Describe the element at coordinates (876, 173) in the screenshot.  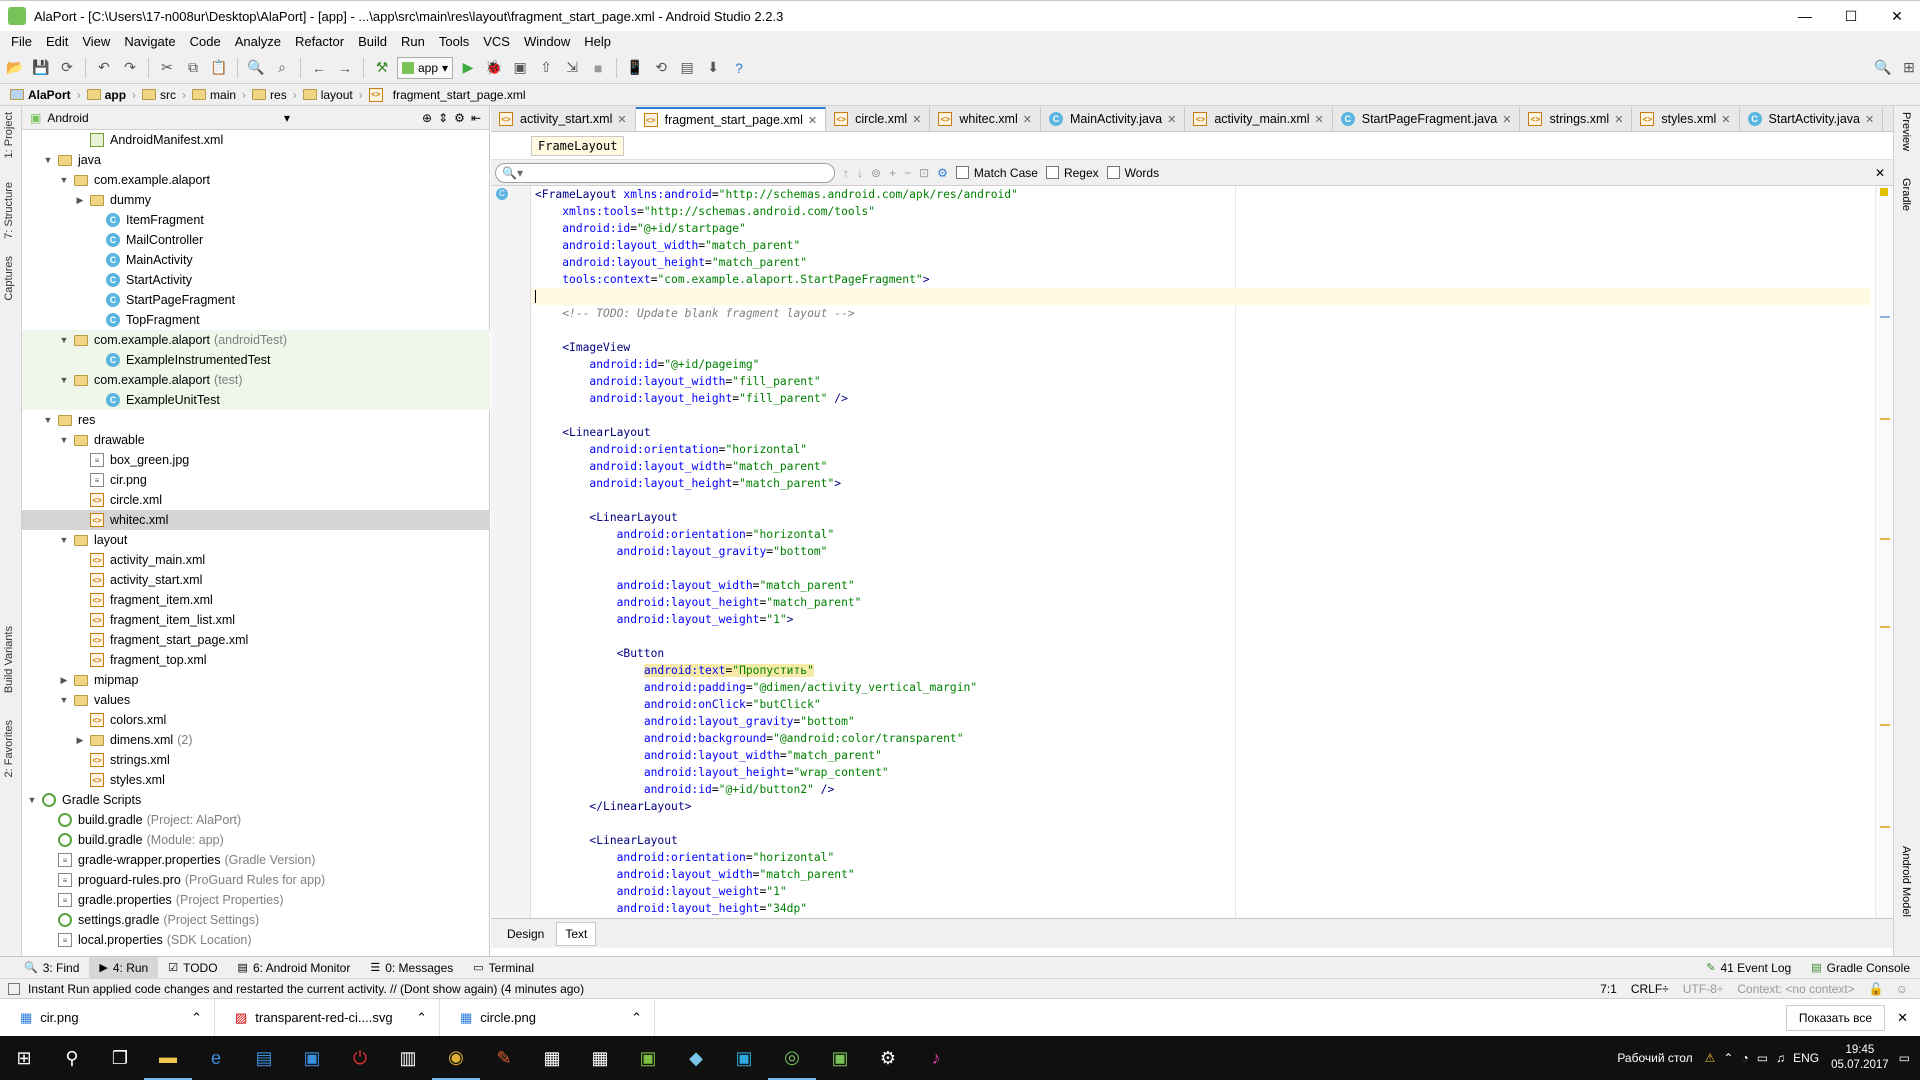
I see `find-all-icon: ⊚` at that location.